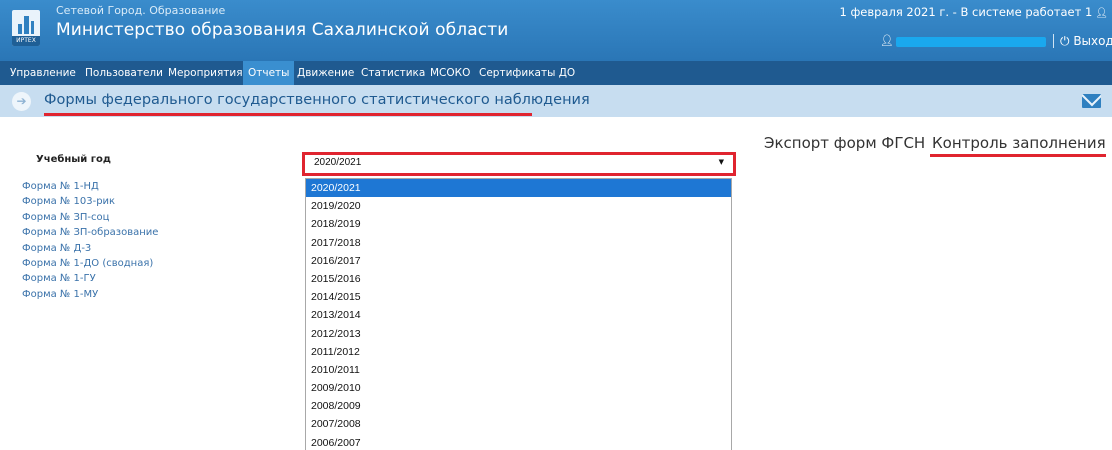  What do you see at coordinates (1091, 101) in the screenshot?
I see `mail-icon` at bounding box center [1091, 101].